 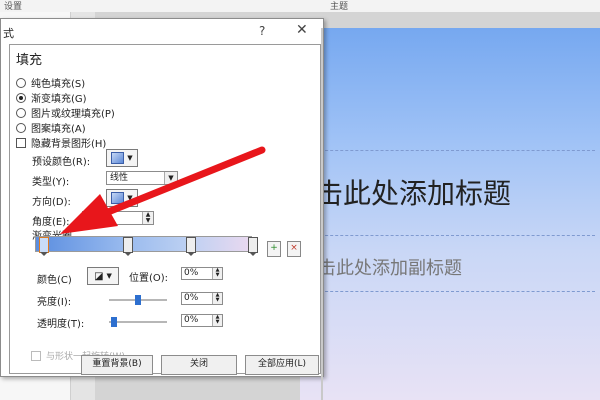 I want to click on direction-button: ▼, so click(x=122, y=198).